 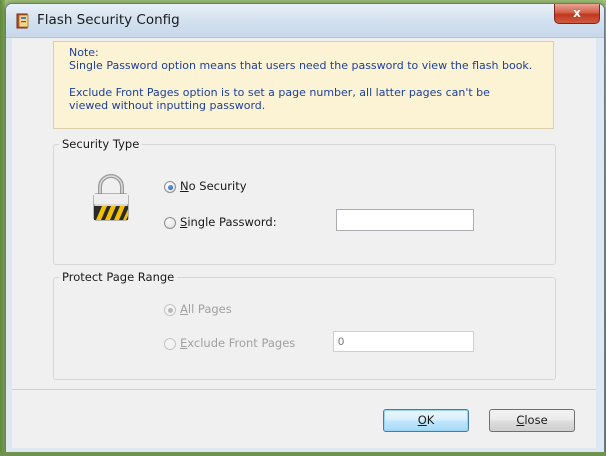 I want to click on ok-button: OK, so click(x=426, y=420).